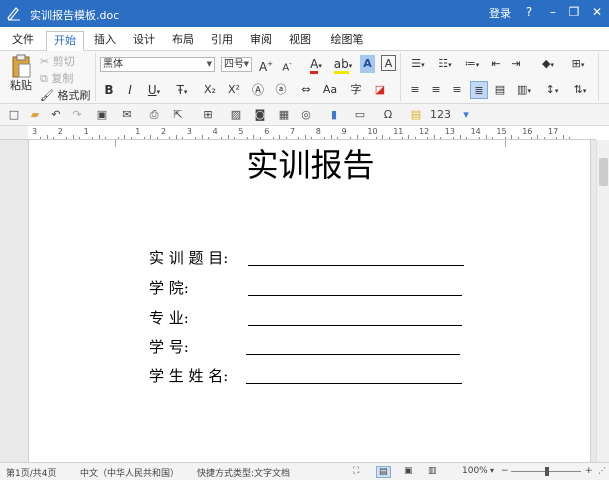 The width and height of the screenshot is (609, 480). Describe the element at coordinates (236, 64) in the screenshot. I see `font-size-select: 四号 ▼` at that location.